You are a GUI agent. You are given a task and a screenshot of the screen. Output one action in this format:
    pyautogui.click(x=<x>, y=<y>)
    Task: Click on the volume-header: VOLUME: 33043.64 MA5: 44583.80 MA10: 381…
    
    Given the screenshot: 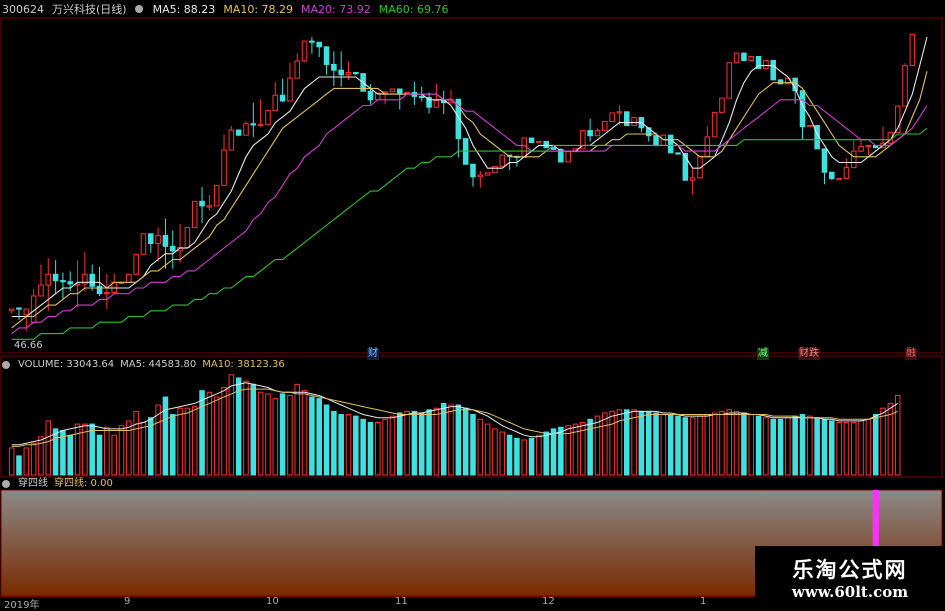 What is the action you would take?
    pyautogui.click(x=143, y=365)
    